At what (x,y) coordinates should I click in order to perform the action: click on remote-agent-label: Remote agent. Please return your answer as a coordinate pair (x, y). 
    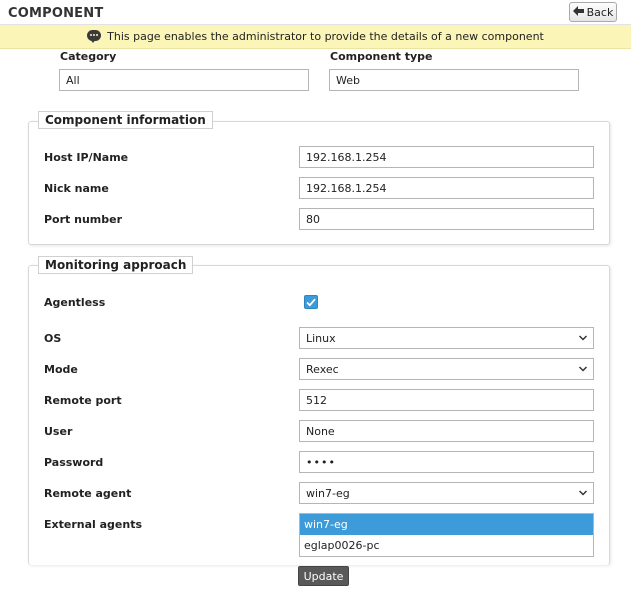
    Looking at the image, I should click on (88, 493).